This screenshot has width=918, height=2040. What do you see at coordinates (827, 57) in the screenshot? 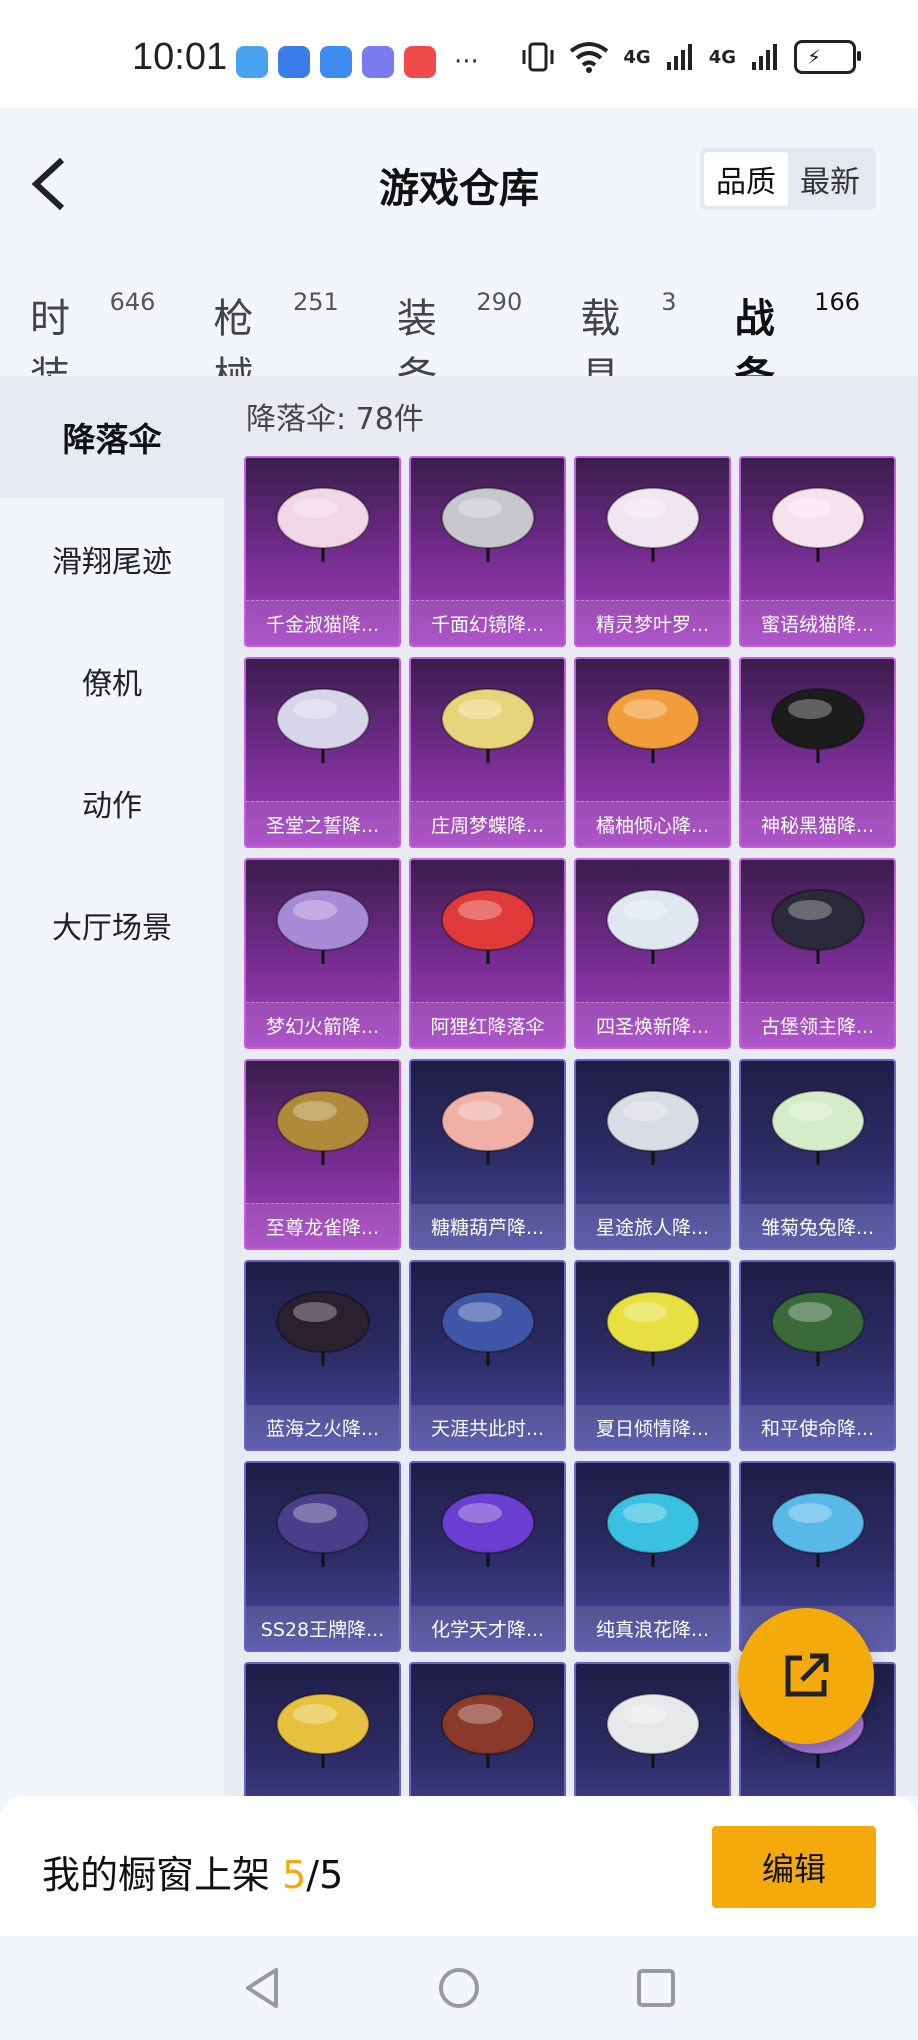
I see `battery-icon: ⚡` at bounding box center [827, 57].